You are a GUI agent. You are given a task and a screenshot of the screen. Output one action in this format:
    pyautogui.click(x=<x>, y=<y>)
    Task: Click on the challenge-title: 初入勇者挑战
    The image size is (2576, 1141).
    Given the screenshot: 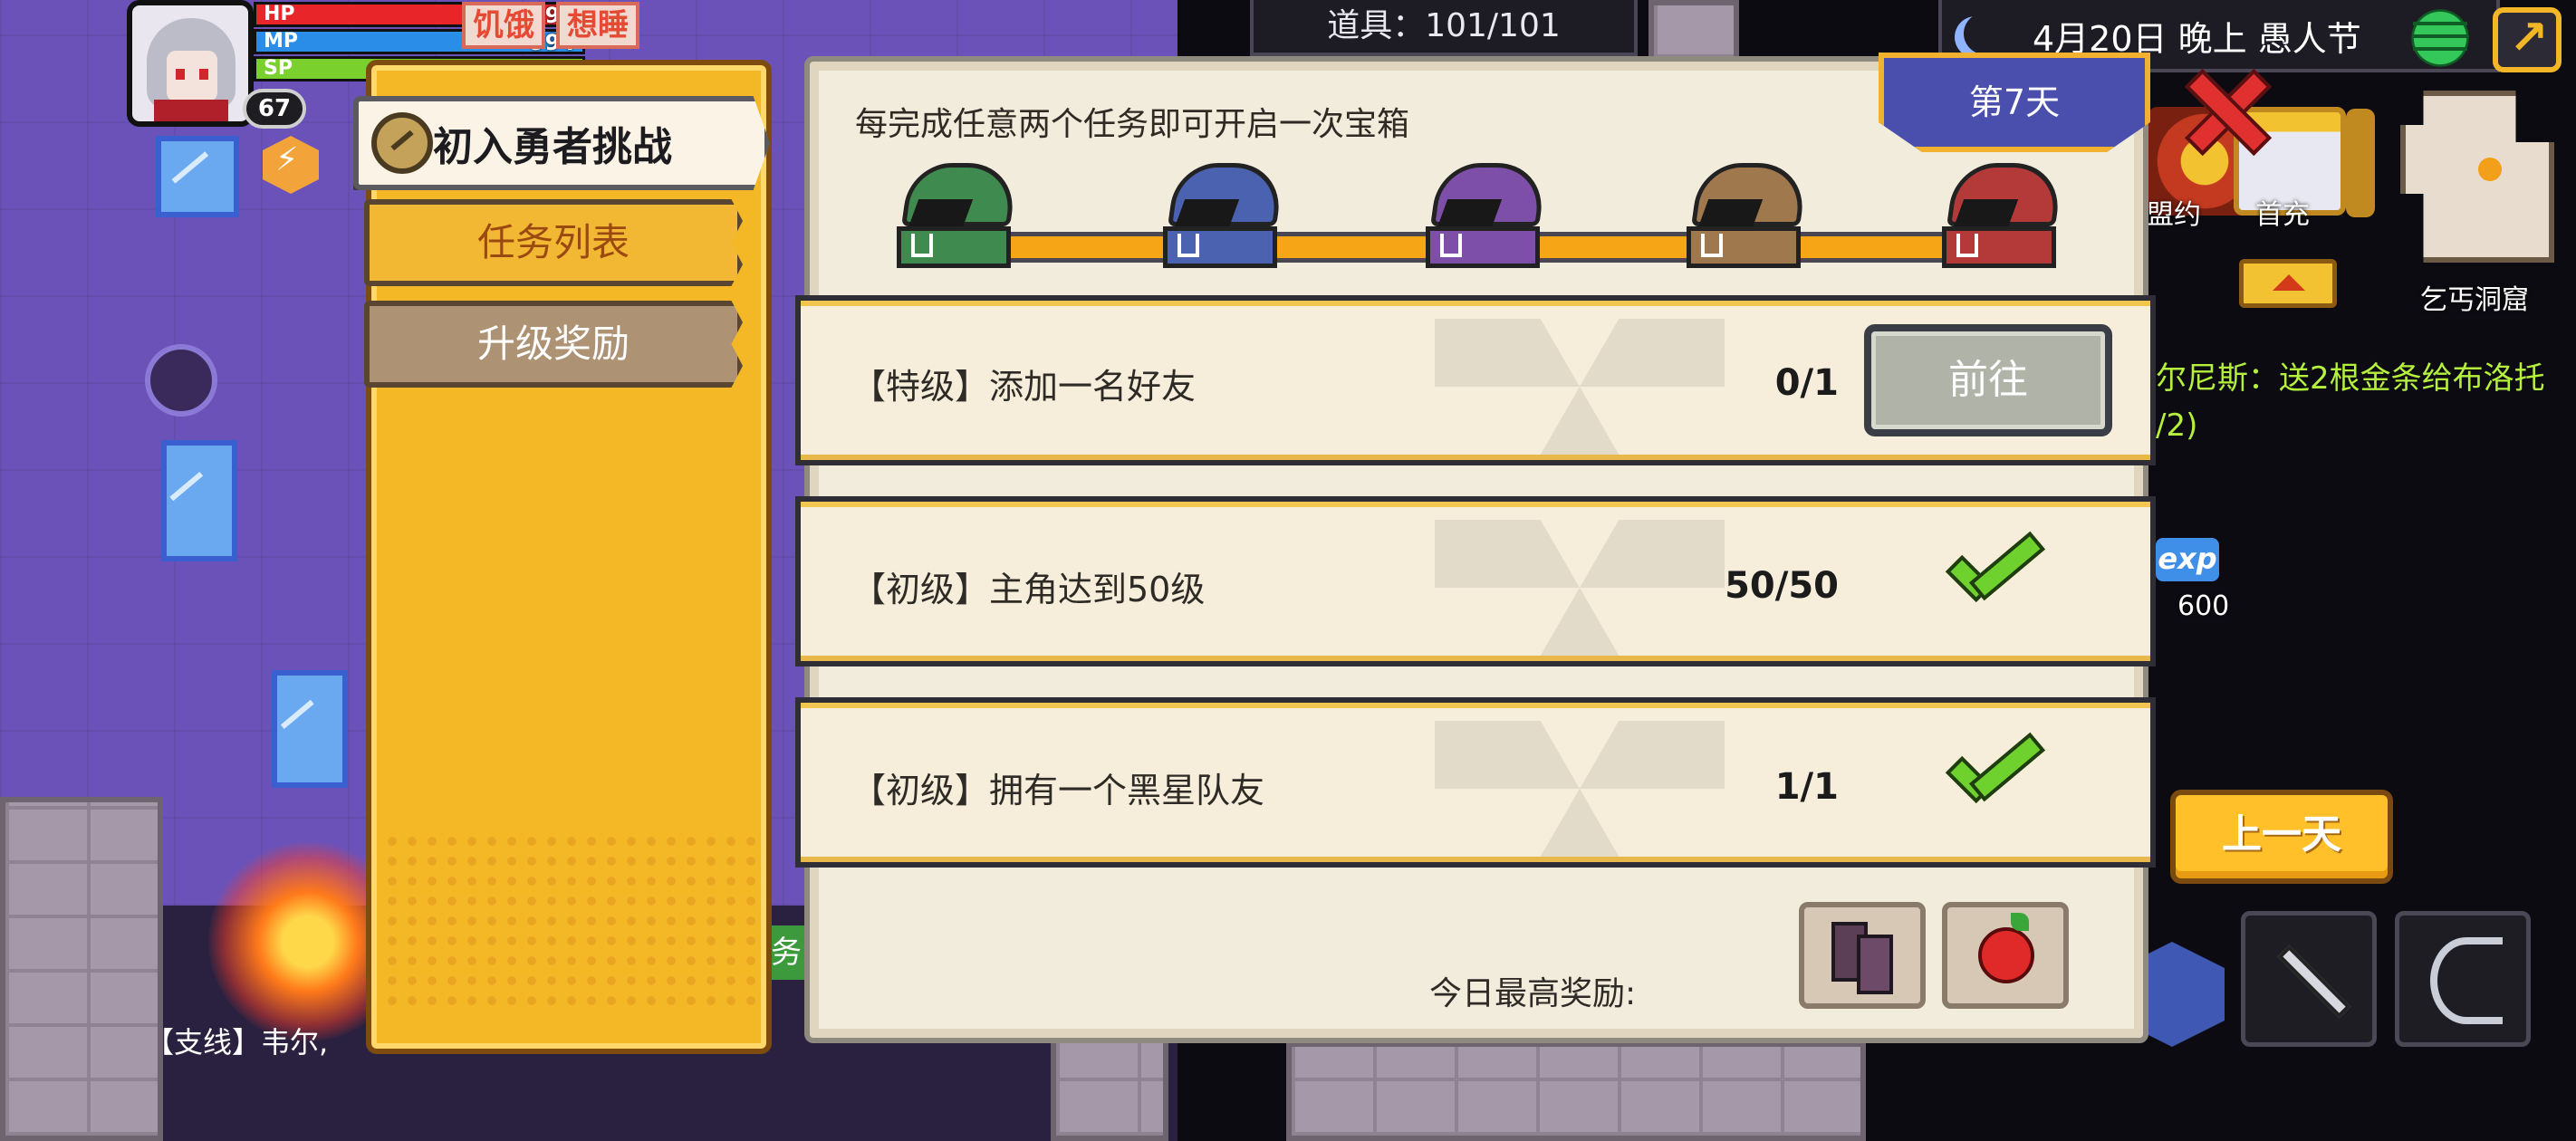 What is the action you would take?
    pyautogui.click(x=552, y=147)
    